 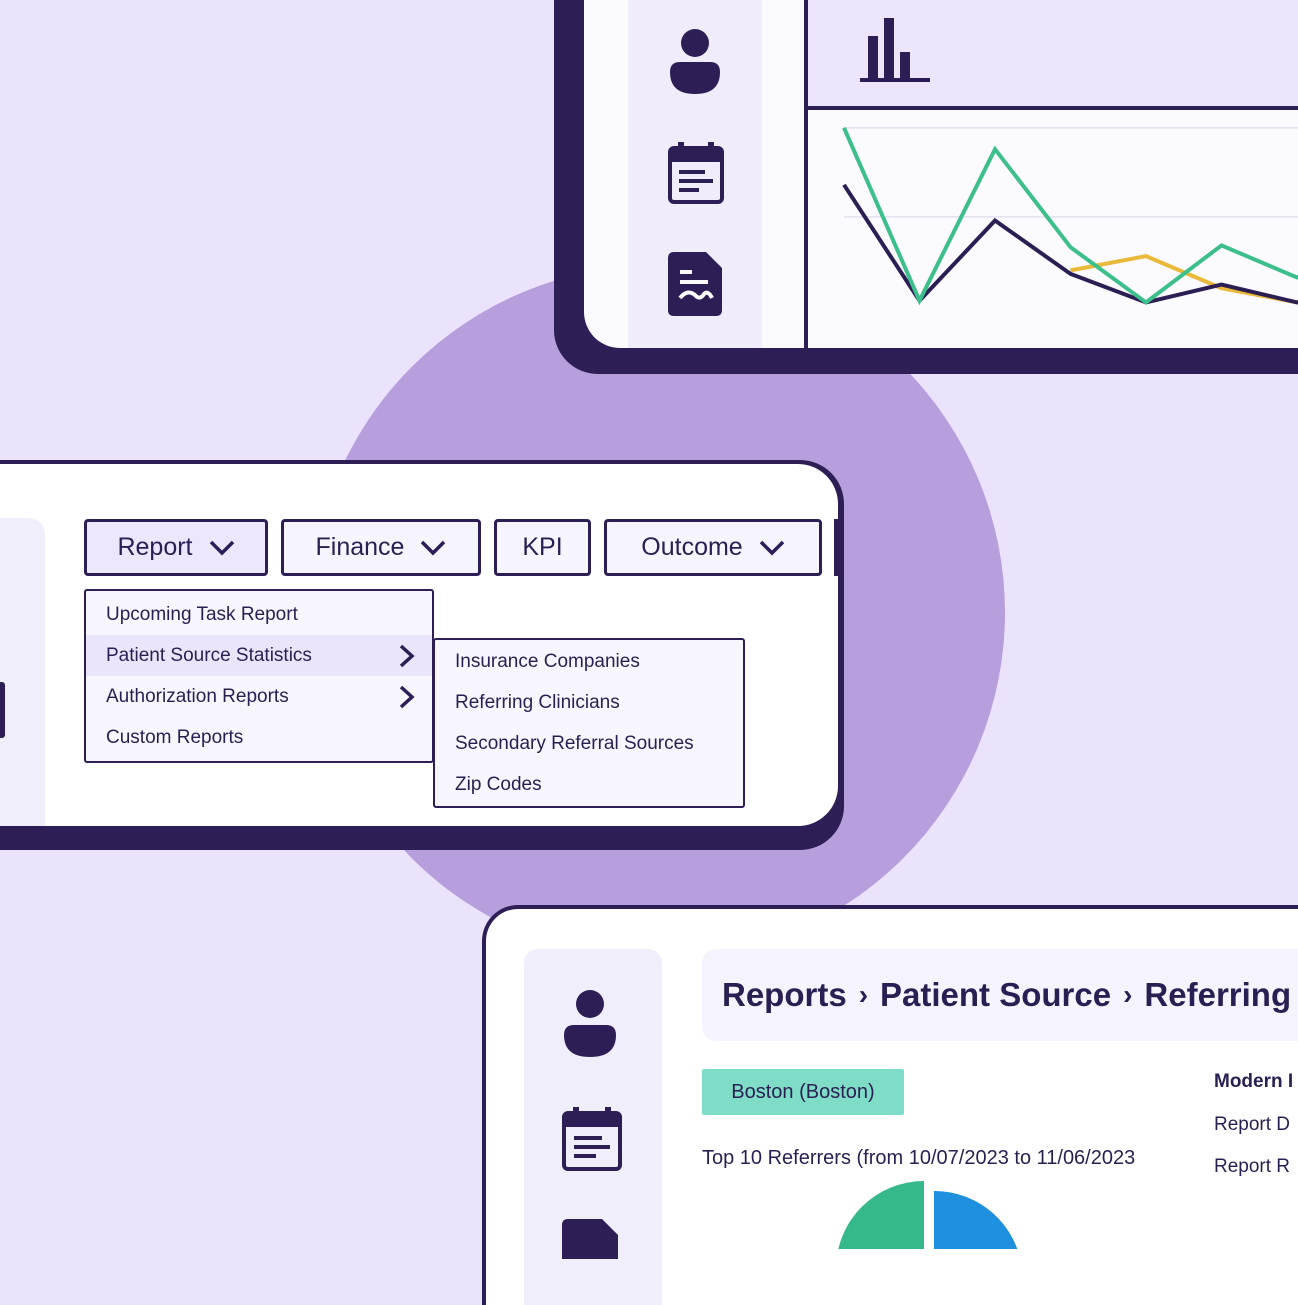 I want to click on submenu-item-insurance-companies: Insurance Companies, so click(x=589, y=661).